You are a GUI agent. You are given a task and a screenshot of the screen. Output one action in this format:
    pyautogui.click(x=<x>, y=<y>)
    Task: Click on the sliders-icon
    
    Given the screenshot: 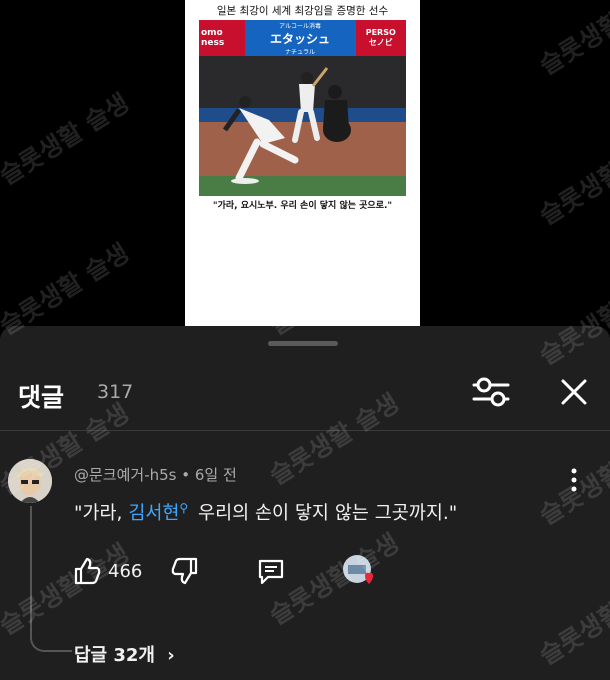 What is the action you would take?
    pyautogui.click(x=491, y=392)
    